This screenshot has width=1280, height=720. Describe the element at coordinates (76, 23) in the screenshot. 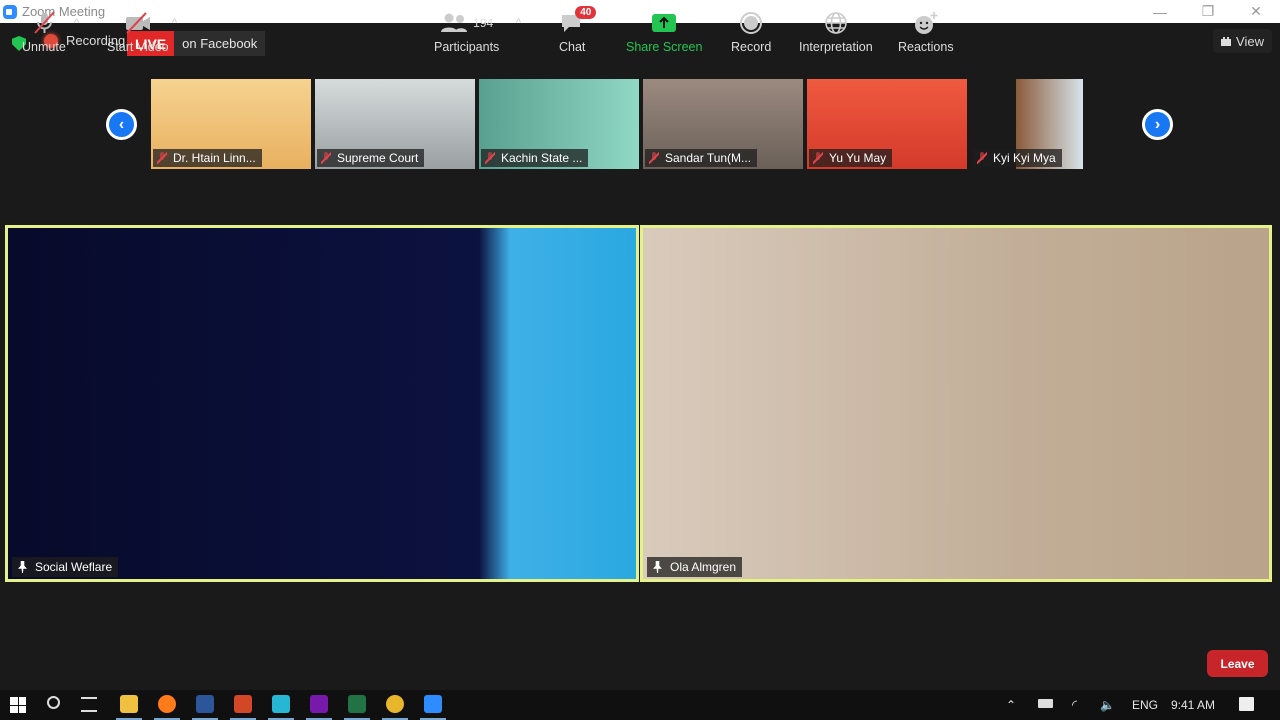

I see `audio-options-caret: ^` at that location.